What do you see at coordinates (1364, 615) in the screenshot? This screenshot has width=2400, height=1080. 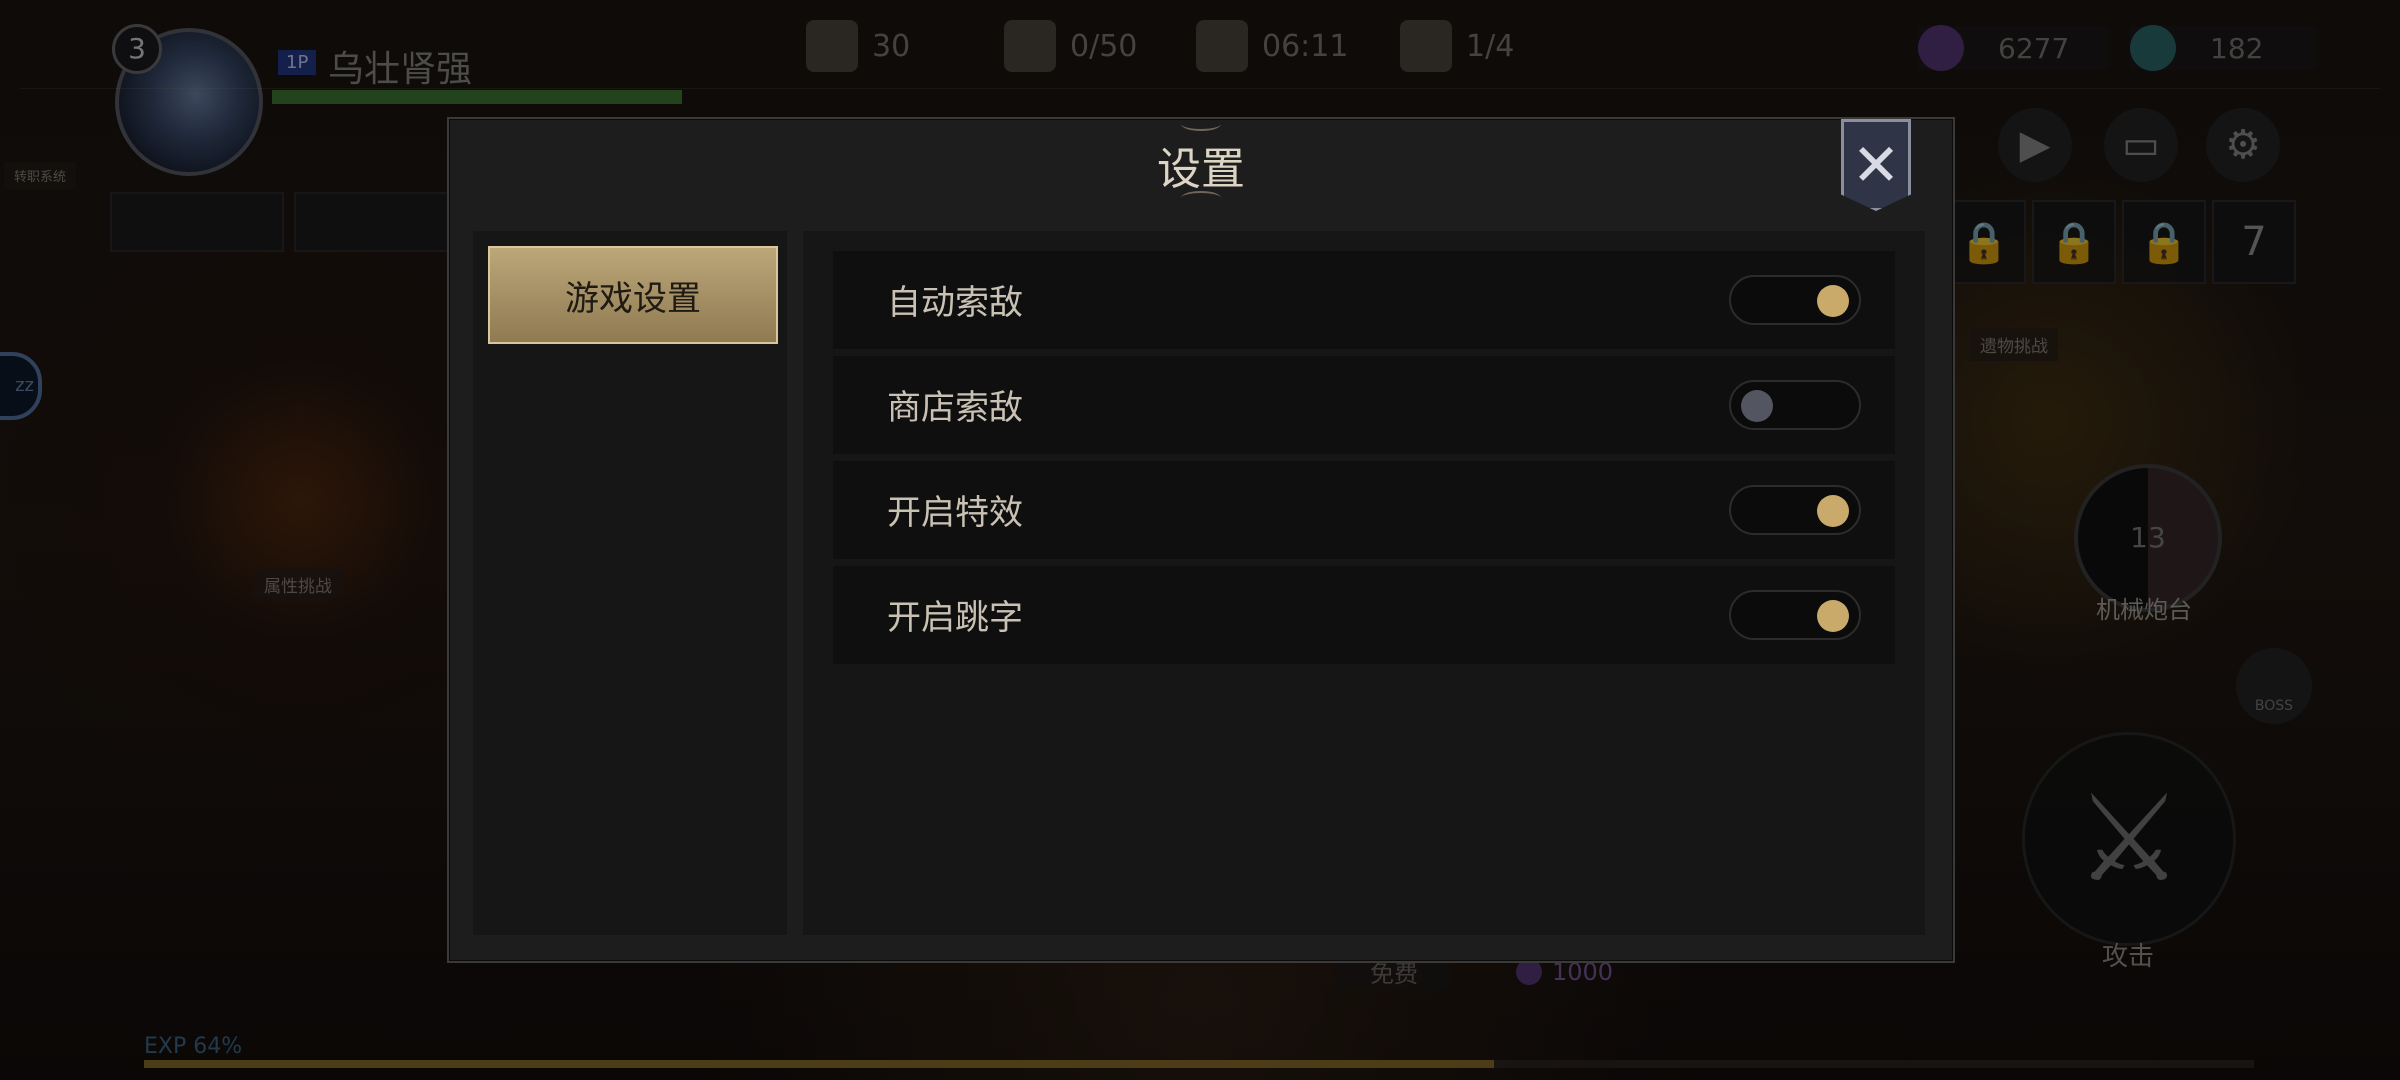 I see `setting-row-damage-numbers: 开启跳字` at bounding box center [1364, 615].